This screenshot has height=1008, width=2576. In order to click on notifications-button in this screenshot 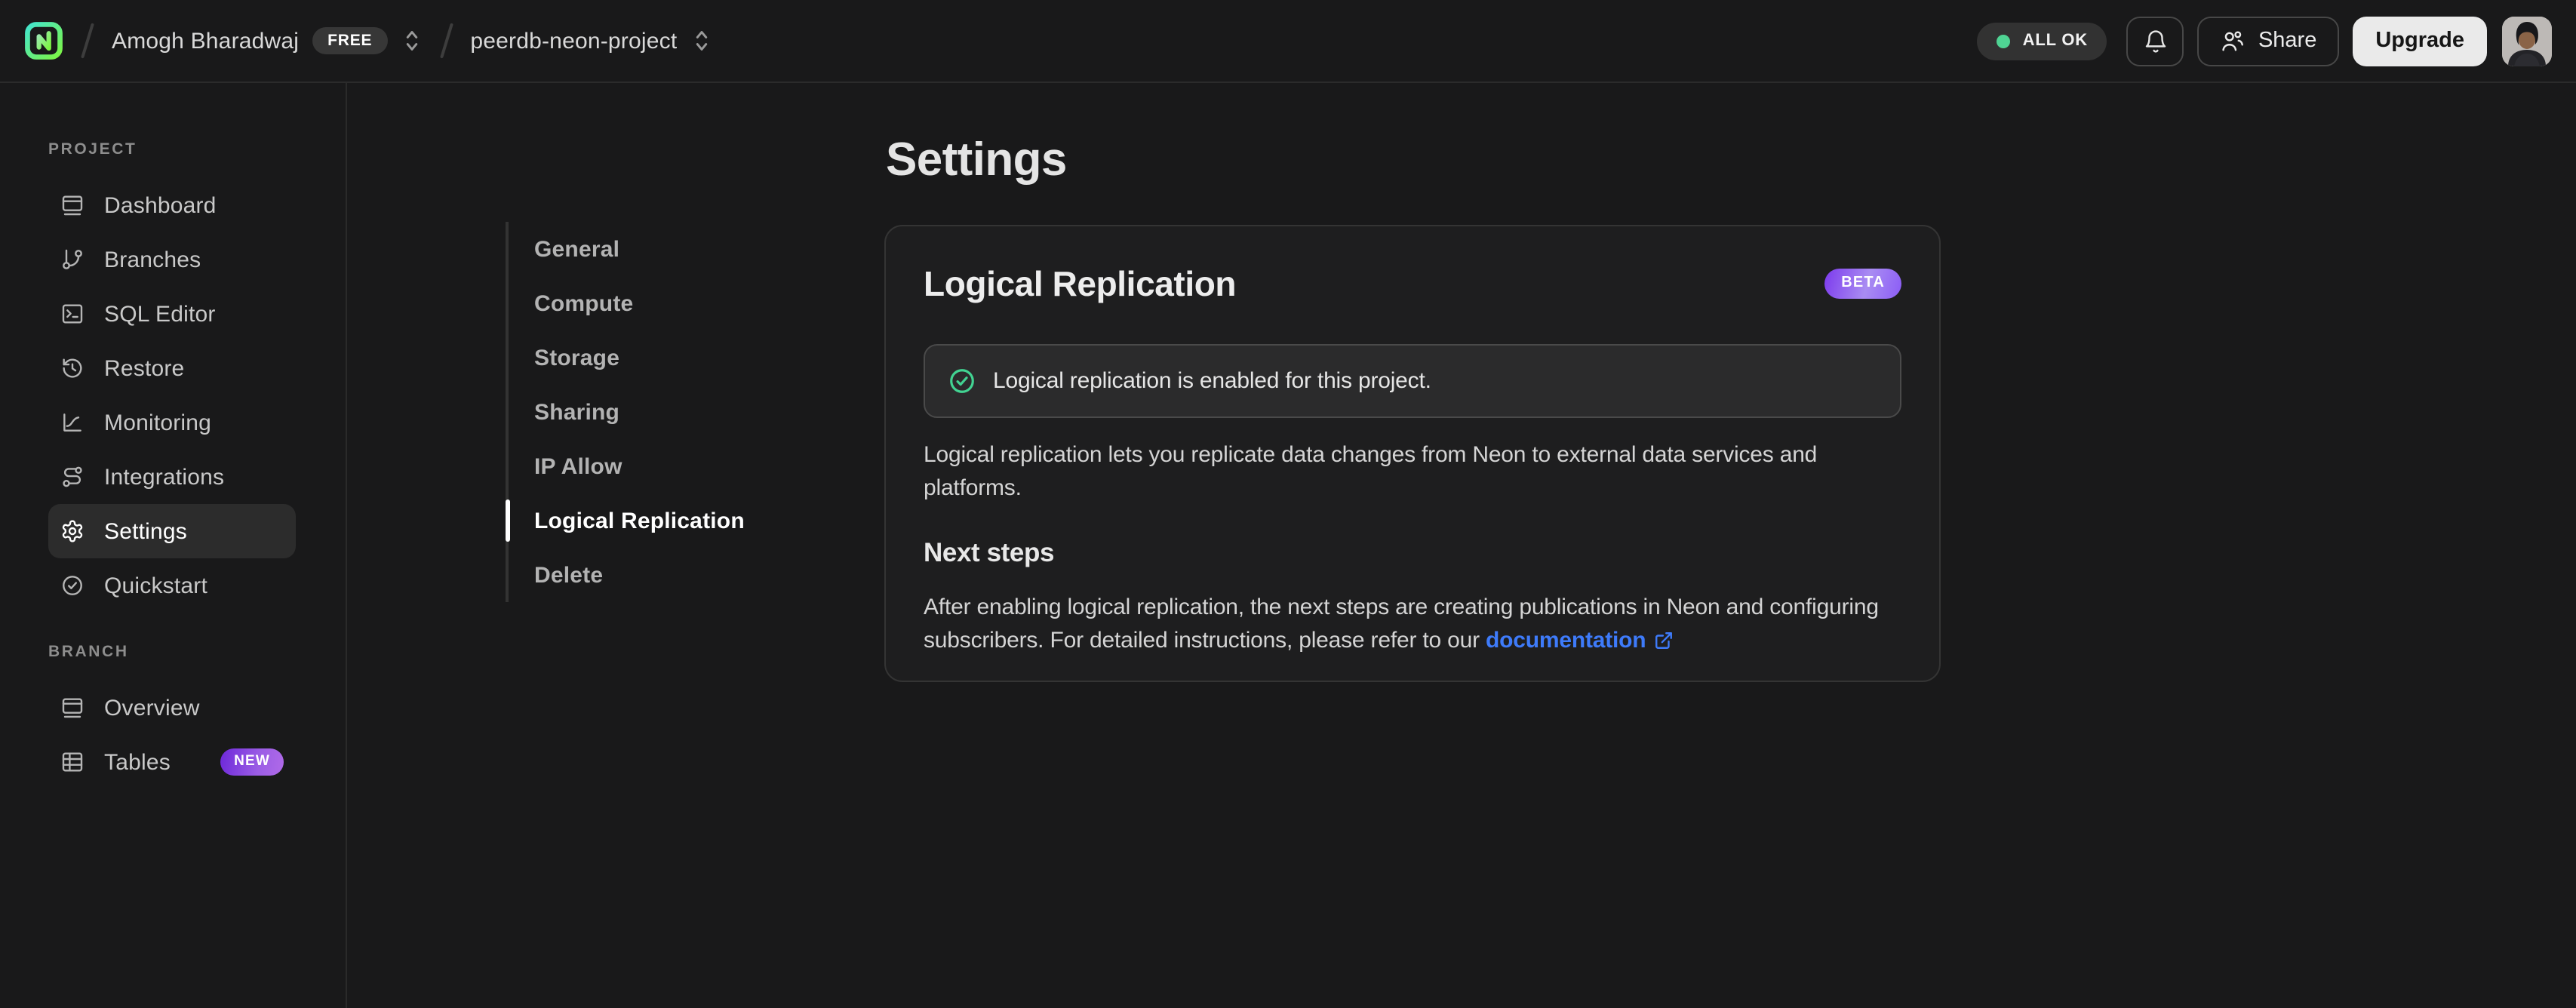, I will do `click(2155, 41)`.